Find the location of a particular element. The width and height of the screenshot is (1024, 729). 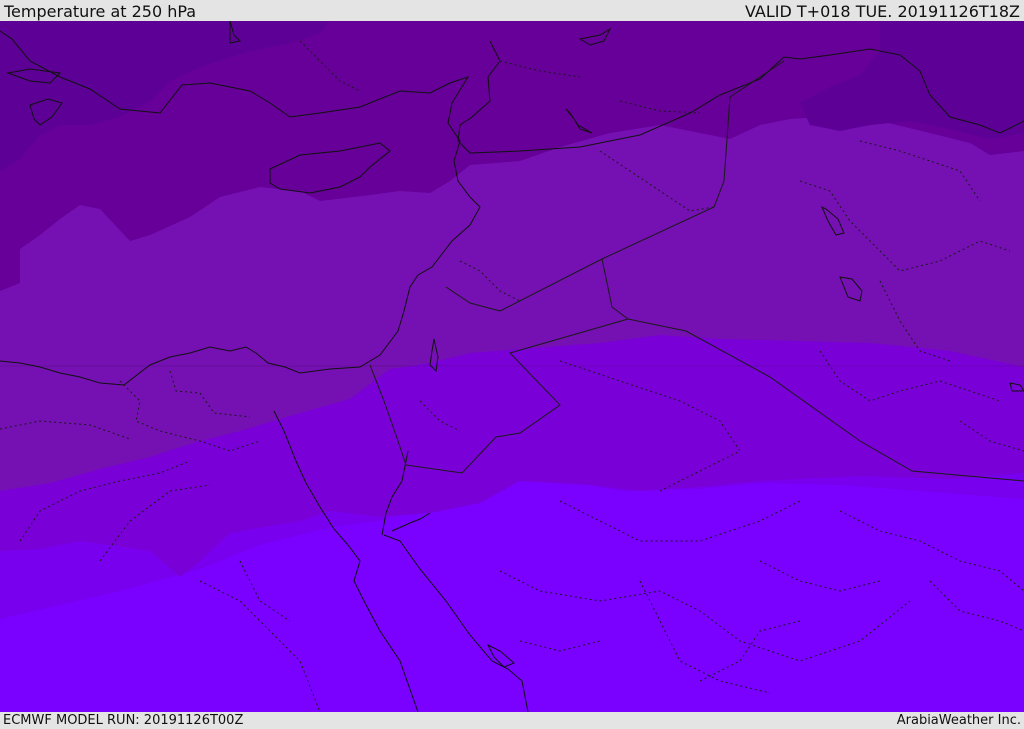

model-run-label: ECMWF MODEL RUN: 20191126T00Z is located at coordinates (123, 720).